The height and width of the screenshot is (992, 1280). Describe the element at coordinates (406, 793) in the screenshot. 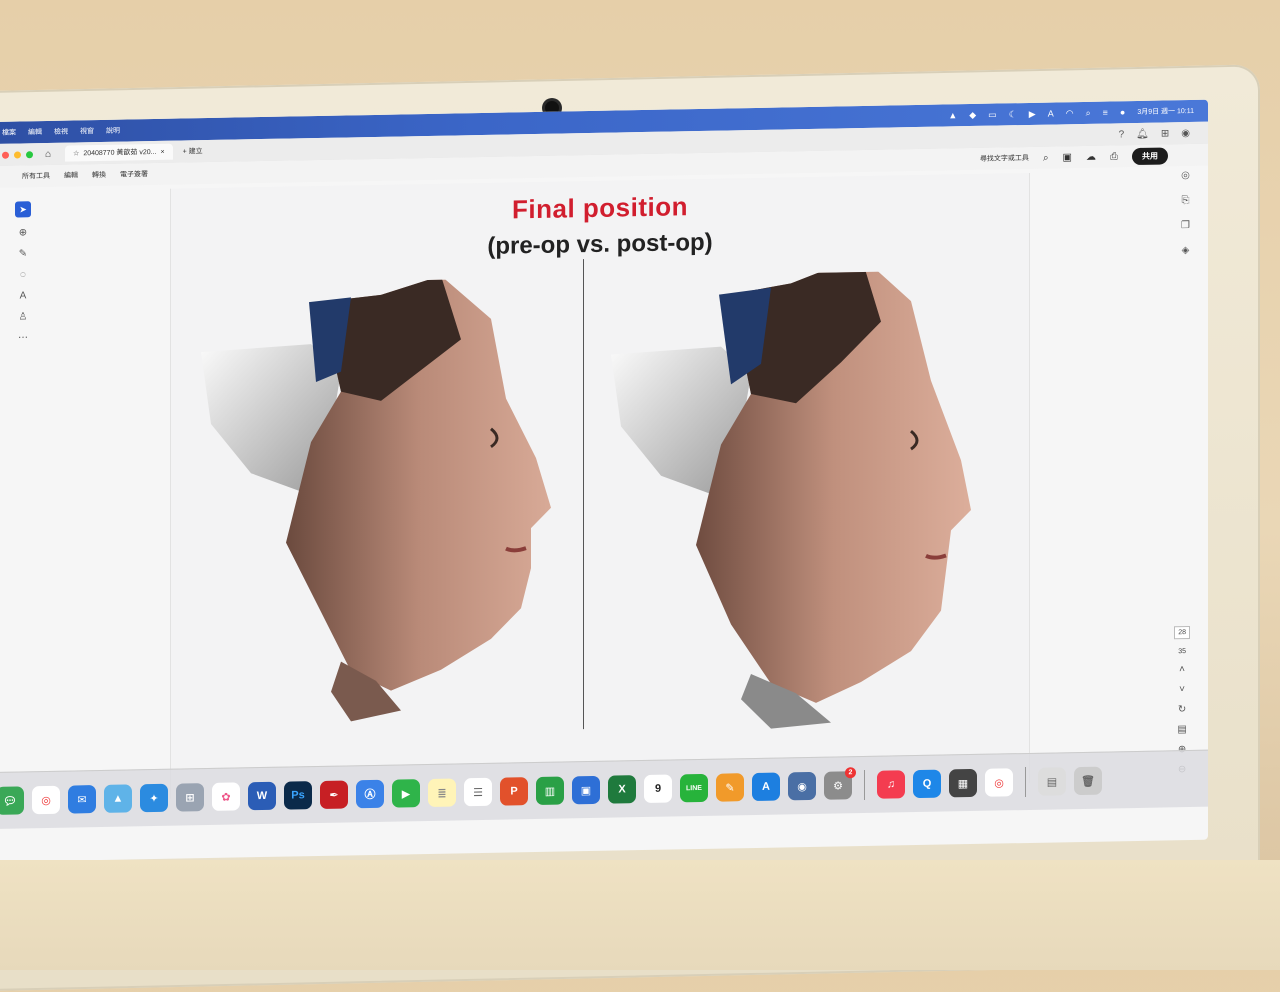

I see `facetime-icon: ▶` at that location.